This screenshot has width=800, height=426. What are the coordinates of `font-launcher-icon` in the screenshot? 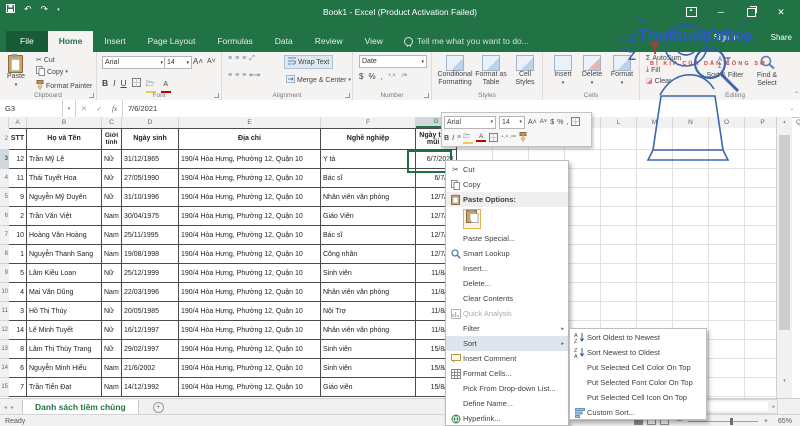 It's located at (216, 95).